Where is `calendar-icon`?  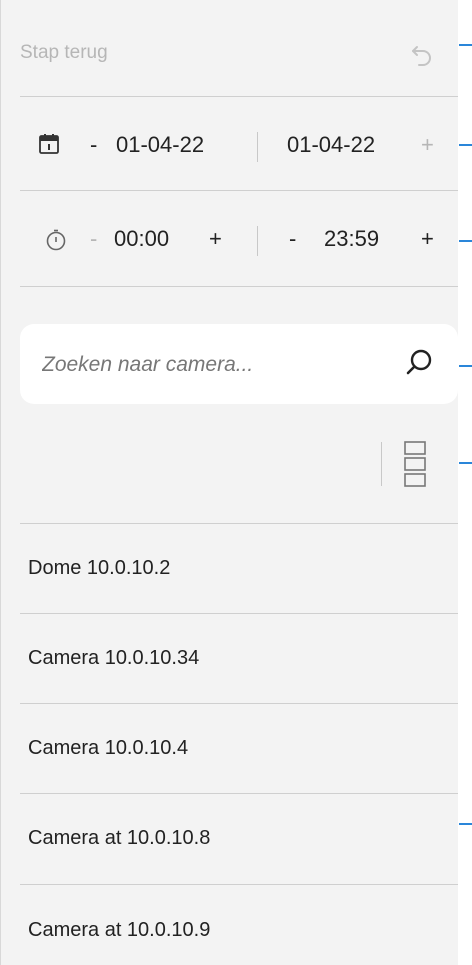 calendar-icon is located at coordinates (49, 146).